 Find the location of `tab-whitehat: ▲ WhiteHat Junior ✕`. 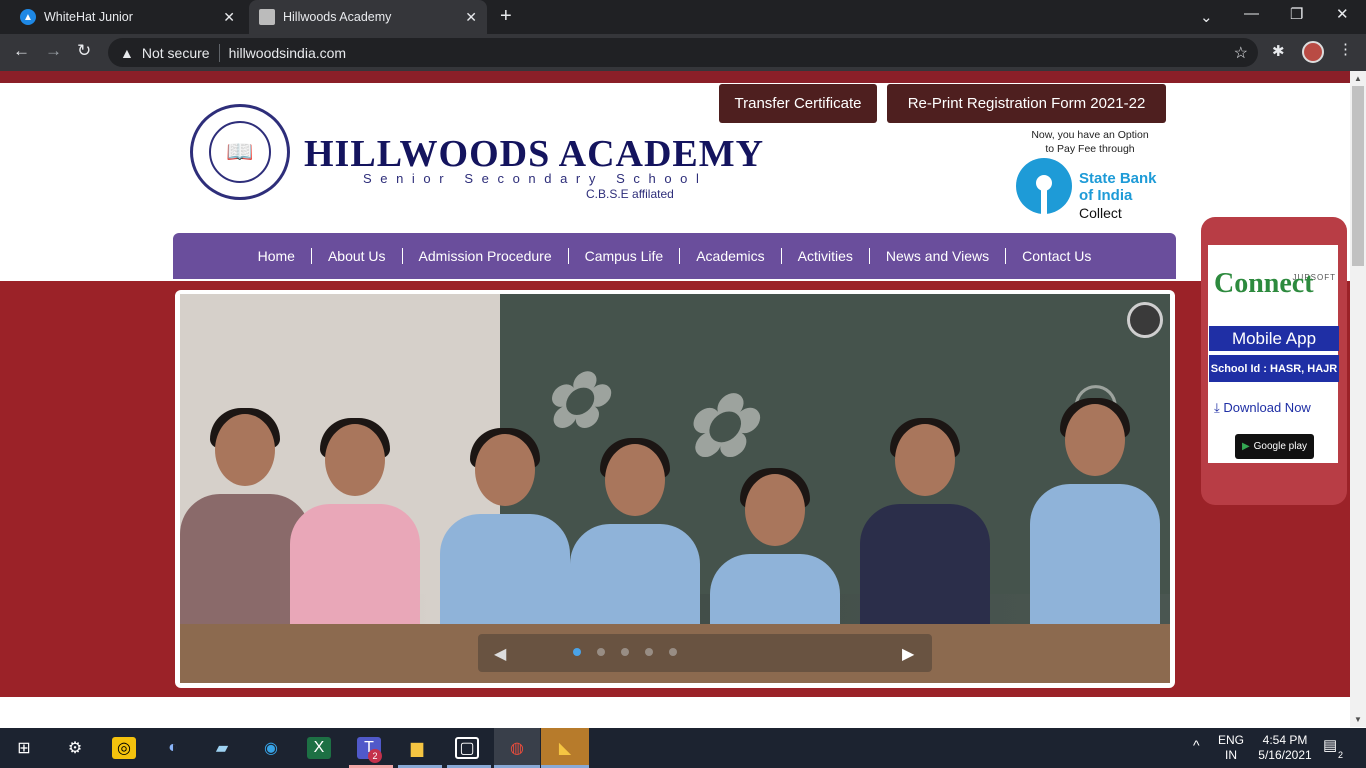

tab-whitehat: ▲ WhiteHat Junior ✕ is located at coordinates (122, 17).